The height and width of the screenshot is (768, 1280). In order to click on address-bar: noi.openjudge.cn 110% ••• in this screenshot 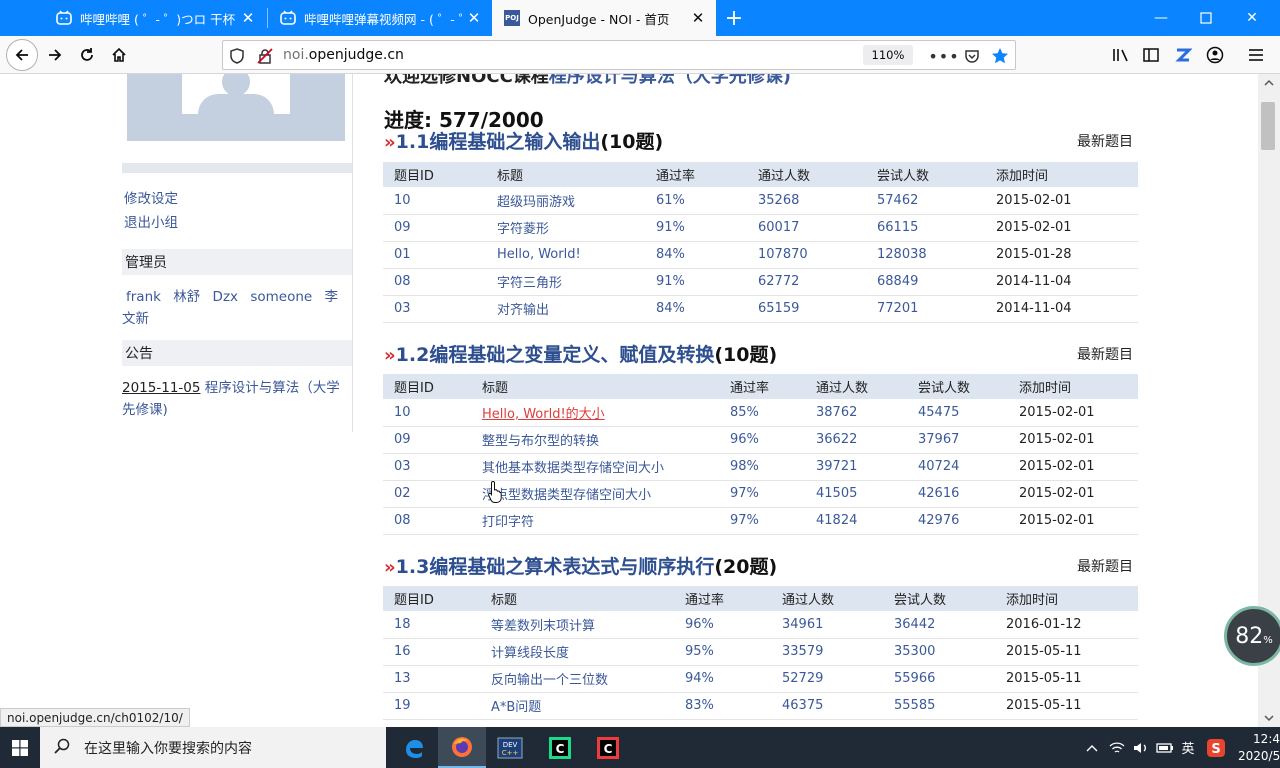, I will do `click(619, 55)`.